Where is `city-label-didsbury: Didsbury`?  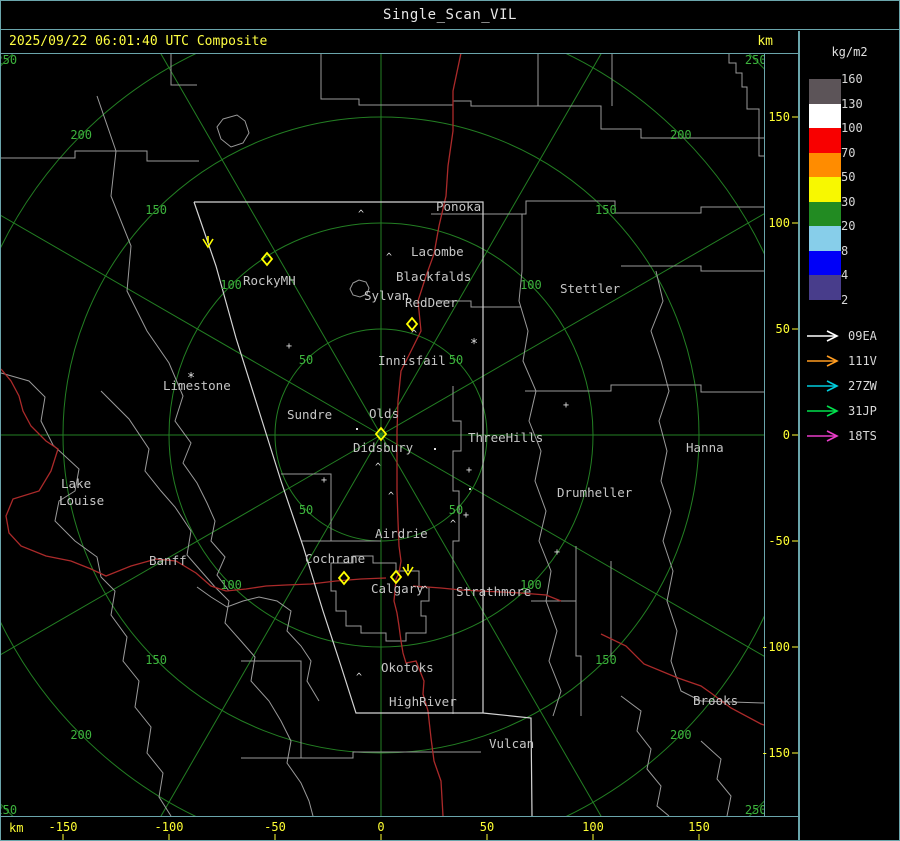 city-label-didsbury: Didsbury is located at coordinates (383, 447).